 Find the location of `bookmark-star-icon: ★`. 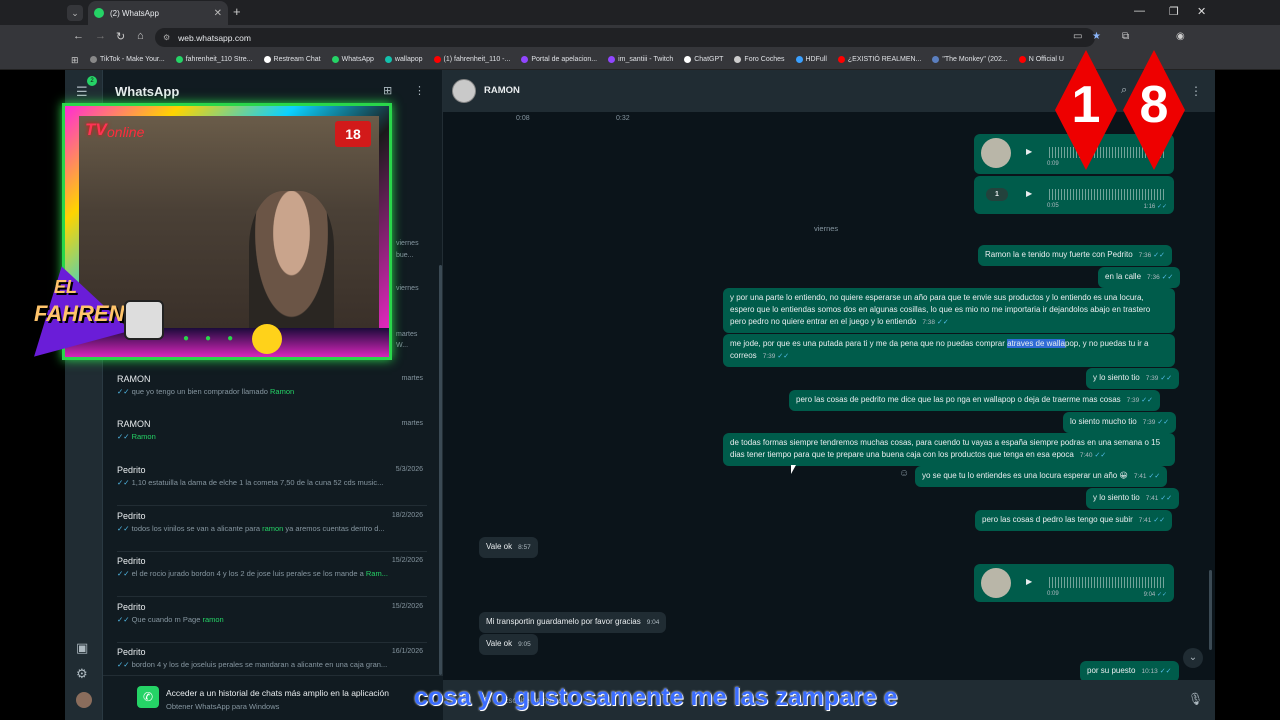

bookmark-star-icon: ★ is located at coordinates (1096, 36).